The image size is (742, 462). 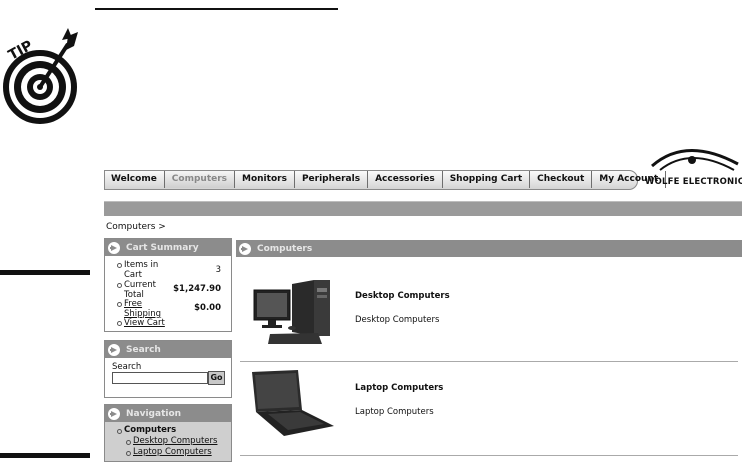 I want to click on cart-summary-header: Cart Summary, so click(x=168, y=247).